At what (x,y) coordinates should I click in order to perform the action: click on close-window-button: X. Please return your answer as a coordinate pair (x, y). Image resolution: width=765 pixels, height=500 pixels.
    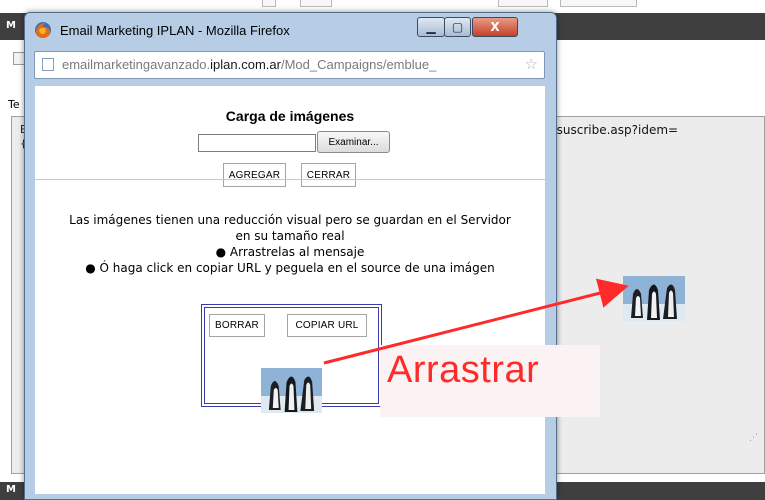
    Looking at the image, I should click on (495, 27).